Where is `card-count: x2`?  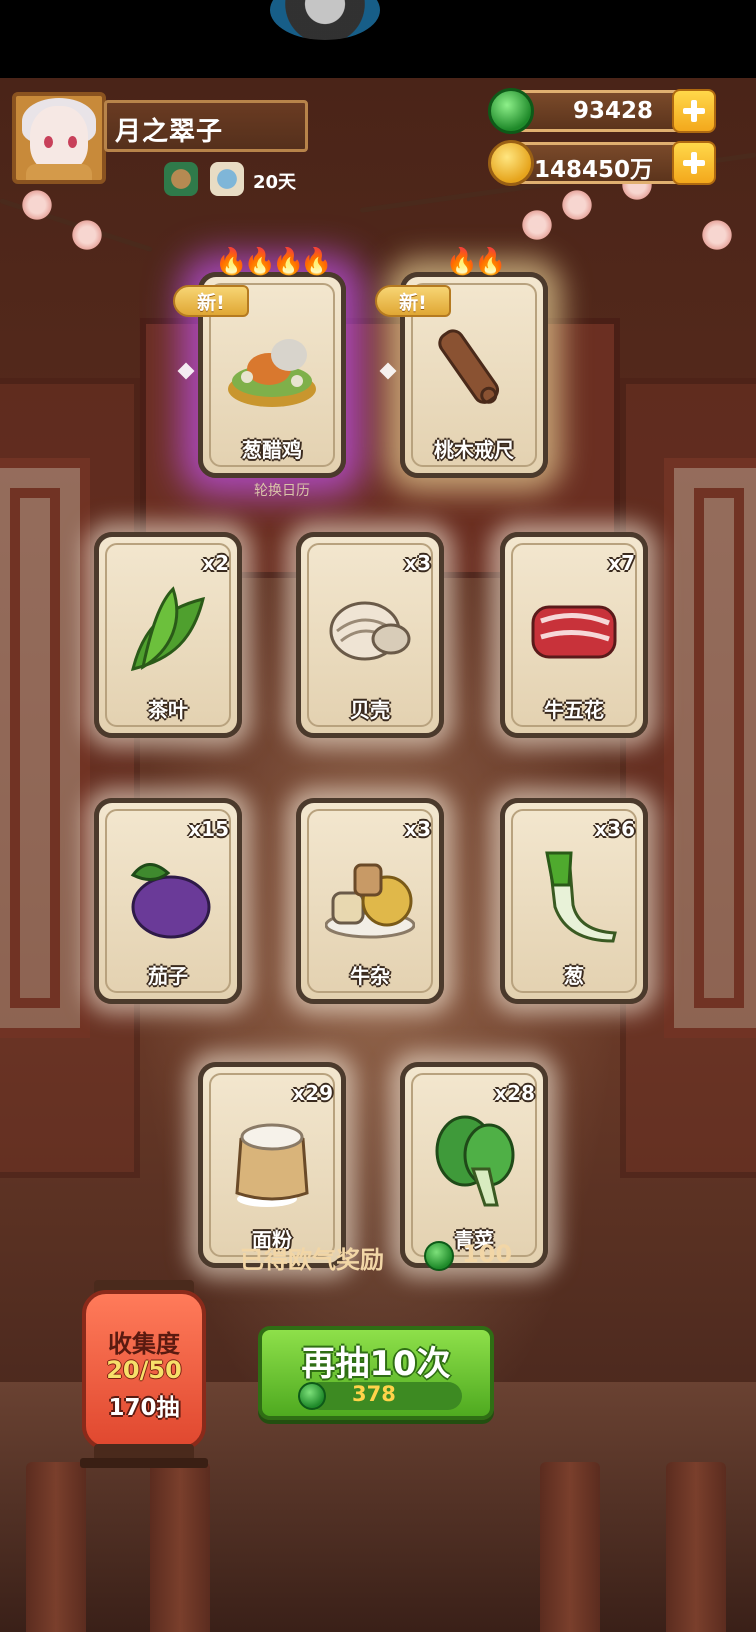 card-count: x2 is located at coordinates (215, 563).